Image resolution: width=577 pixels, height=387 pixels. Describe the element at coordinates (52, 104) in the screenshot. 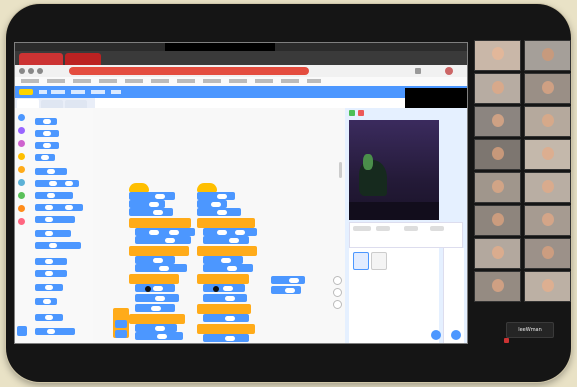

I see `tab-costumes` at that location.